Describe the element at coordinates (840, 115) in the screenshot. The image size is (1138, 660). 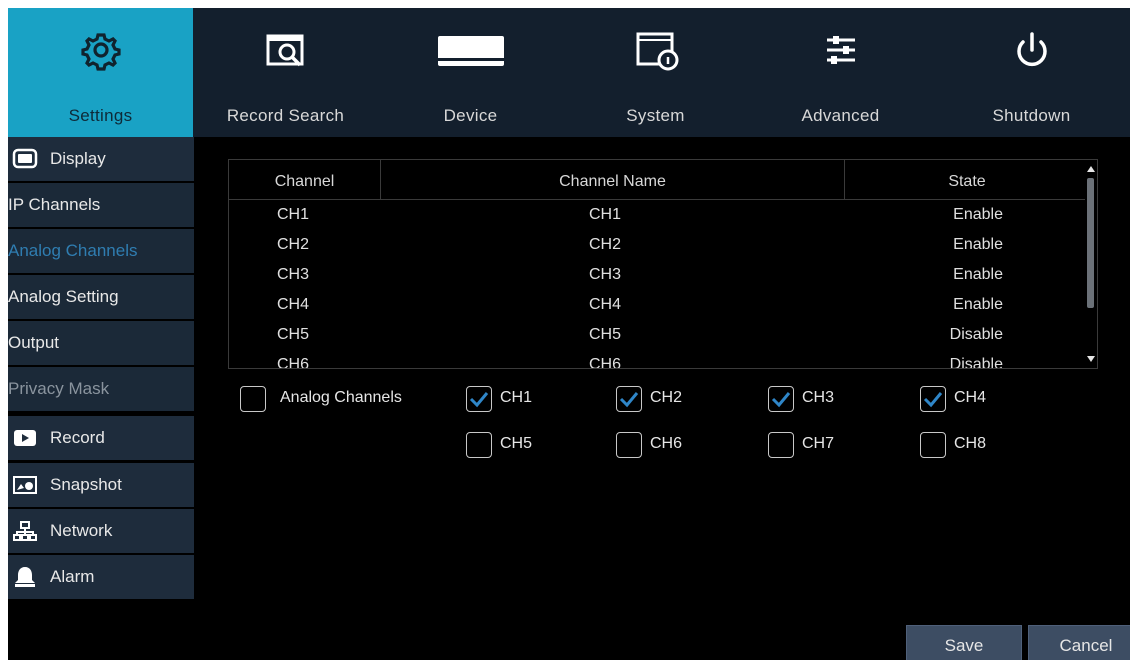
I see `nav-tab-label: Advanced` at that location.